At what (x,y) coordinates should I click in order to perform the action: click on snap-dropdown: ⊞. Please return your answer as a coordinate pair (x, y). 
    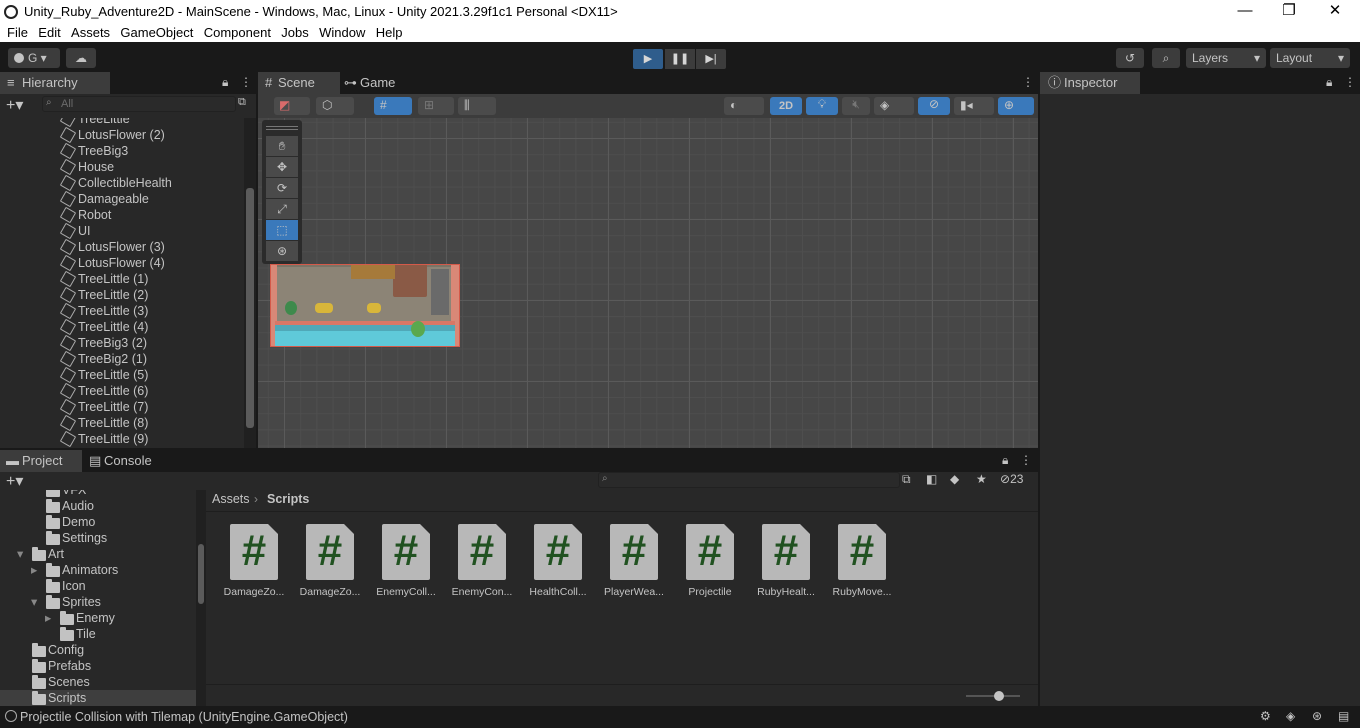
    Looking at the image, I should click on (436, 106).